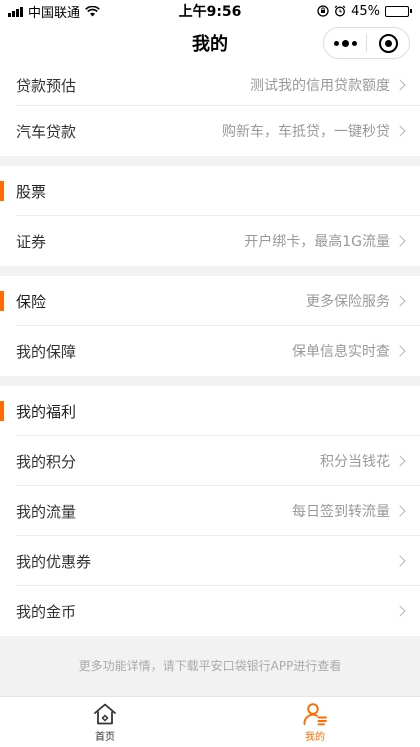 This screenshot has height=747, width=420. What do you see at coordinates (398, 11) in the screenshot?
I see `battery-icon` at bounding box center [398, 11].